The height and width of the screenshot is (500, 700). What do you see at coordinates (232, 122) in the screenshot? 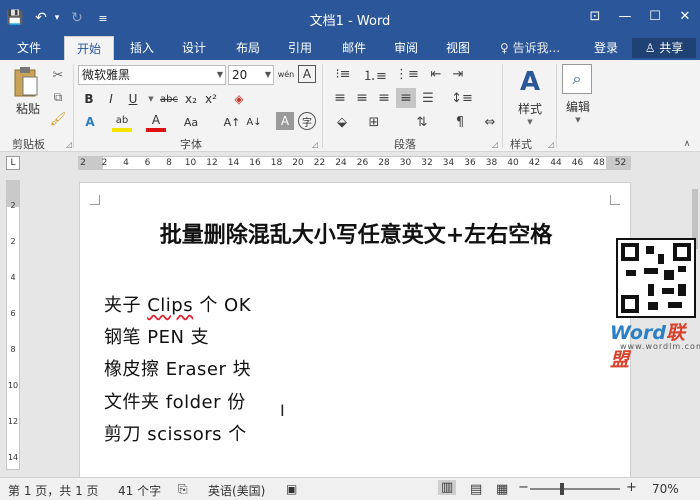
I see `grow-font-icon: A↑` at bounding box center [232, 122].